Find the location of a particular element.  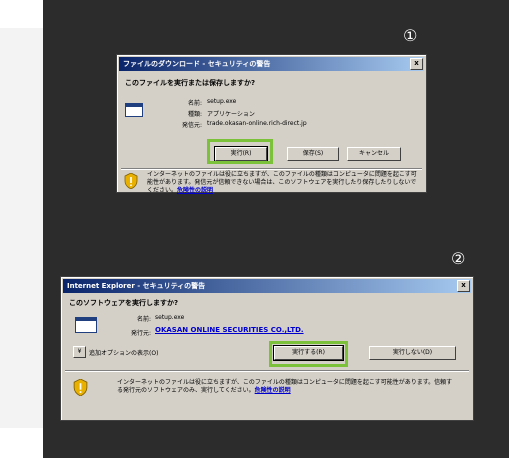

type-value: アプリケーション is located at coordinates (231, 114).